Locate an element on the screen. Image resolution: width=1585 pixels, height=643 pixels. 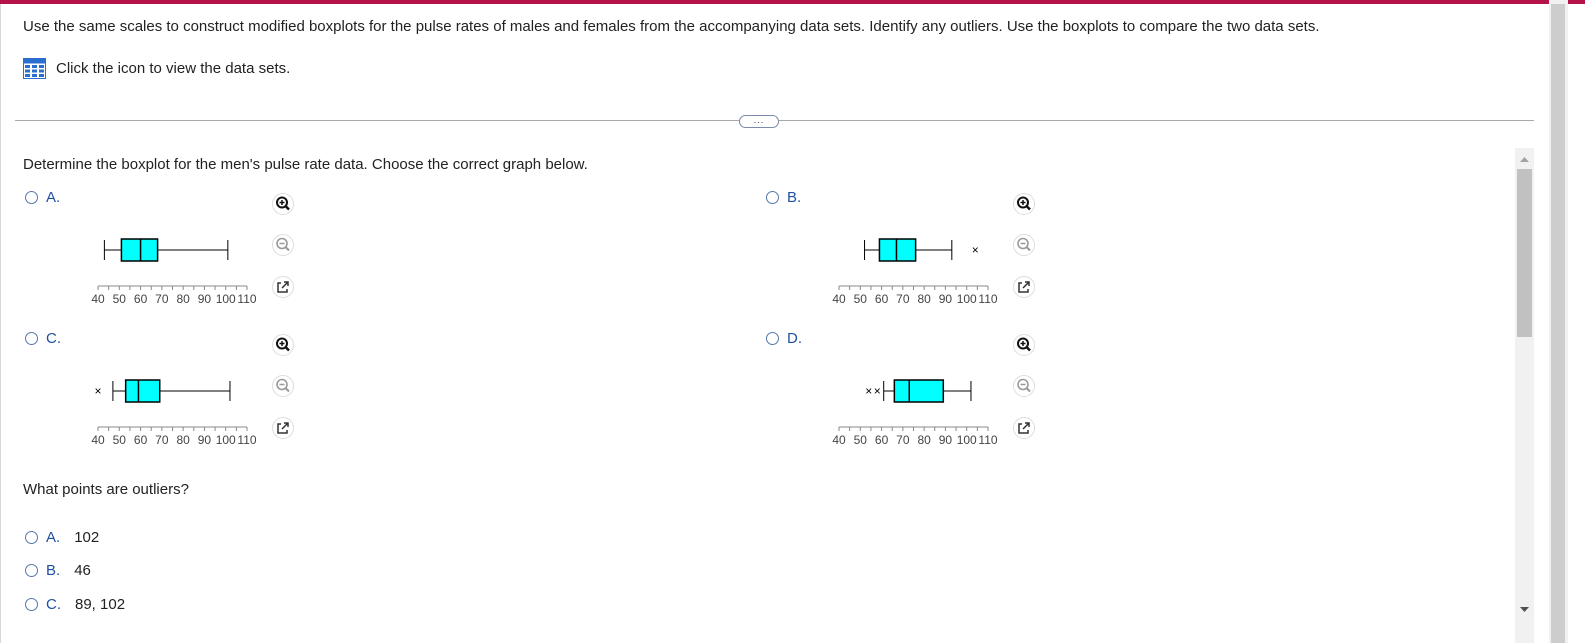
option-text: 89, 102 is located at coordinates (100, 604).